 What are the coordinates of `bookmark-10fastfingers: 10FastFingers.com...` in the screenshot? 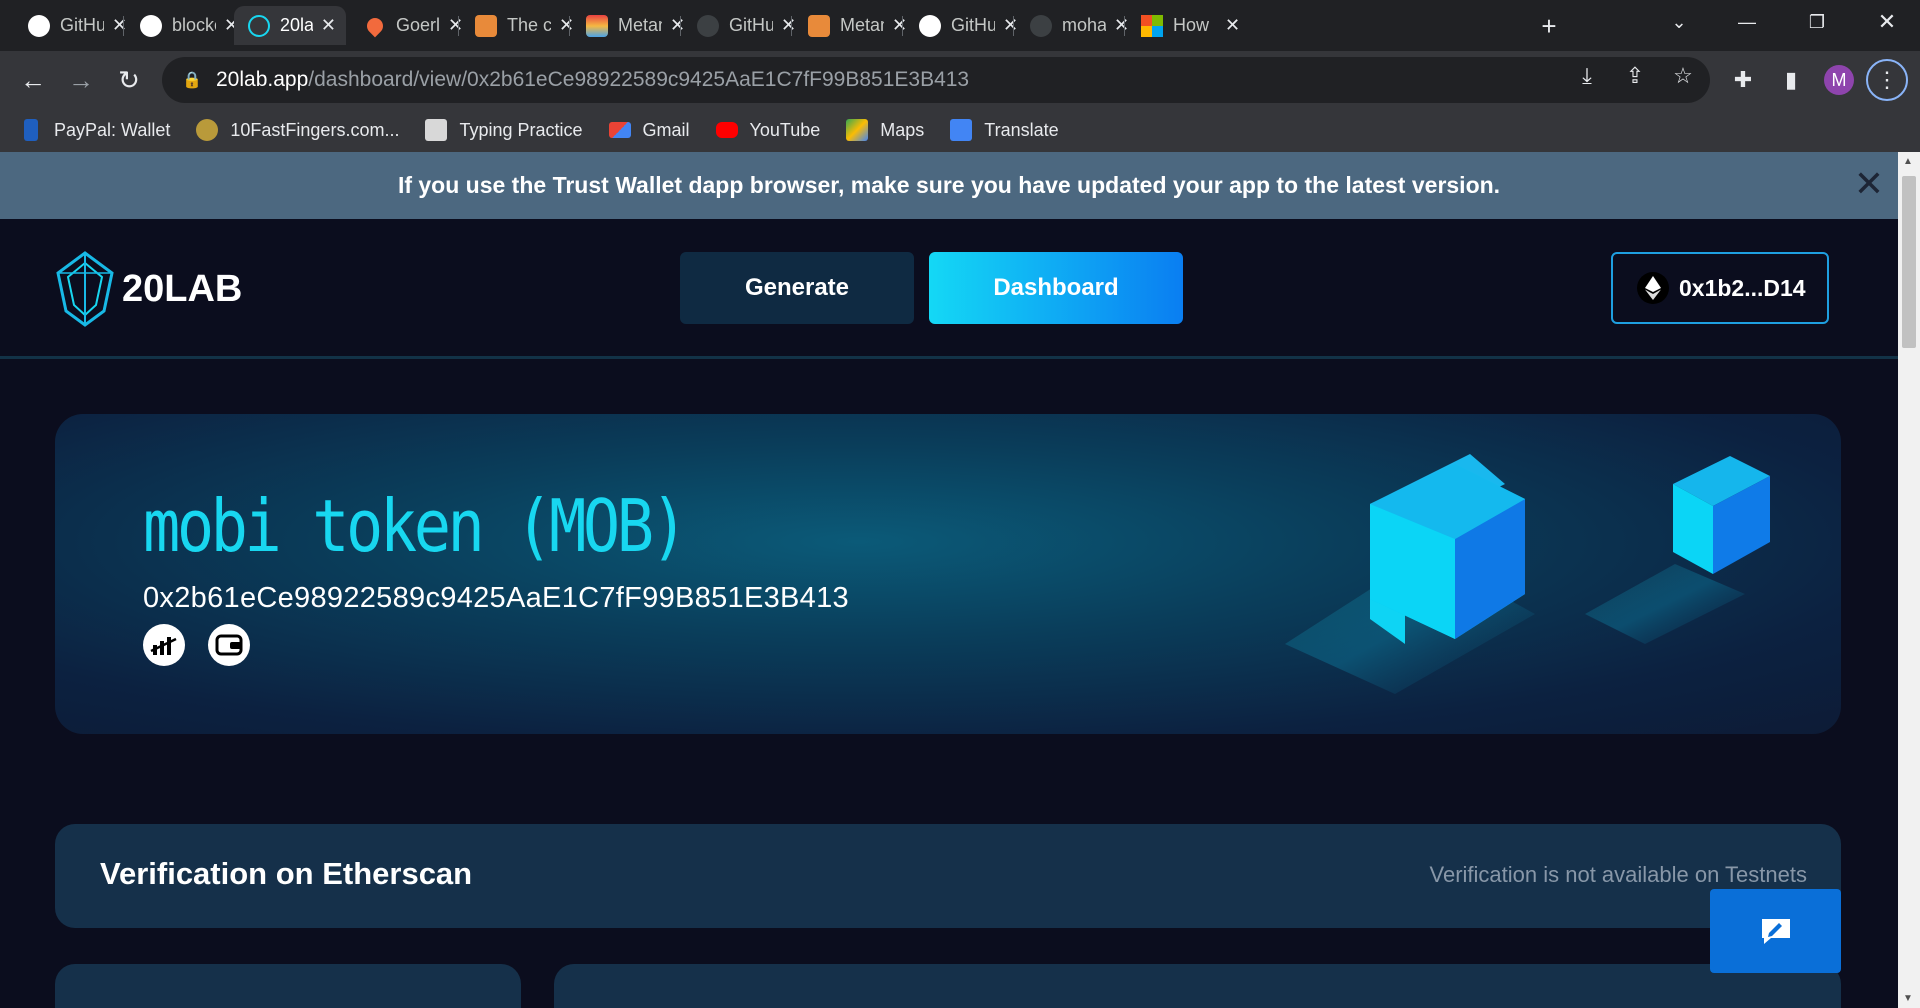 It's located at (297, 130).